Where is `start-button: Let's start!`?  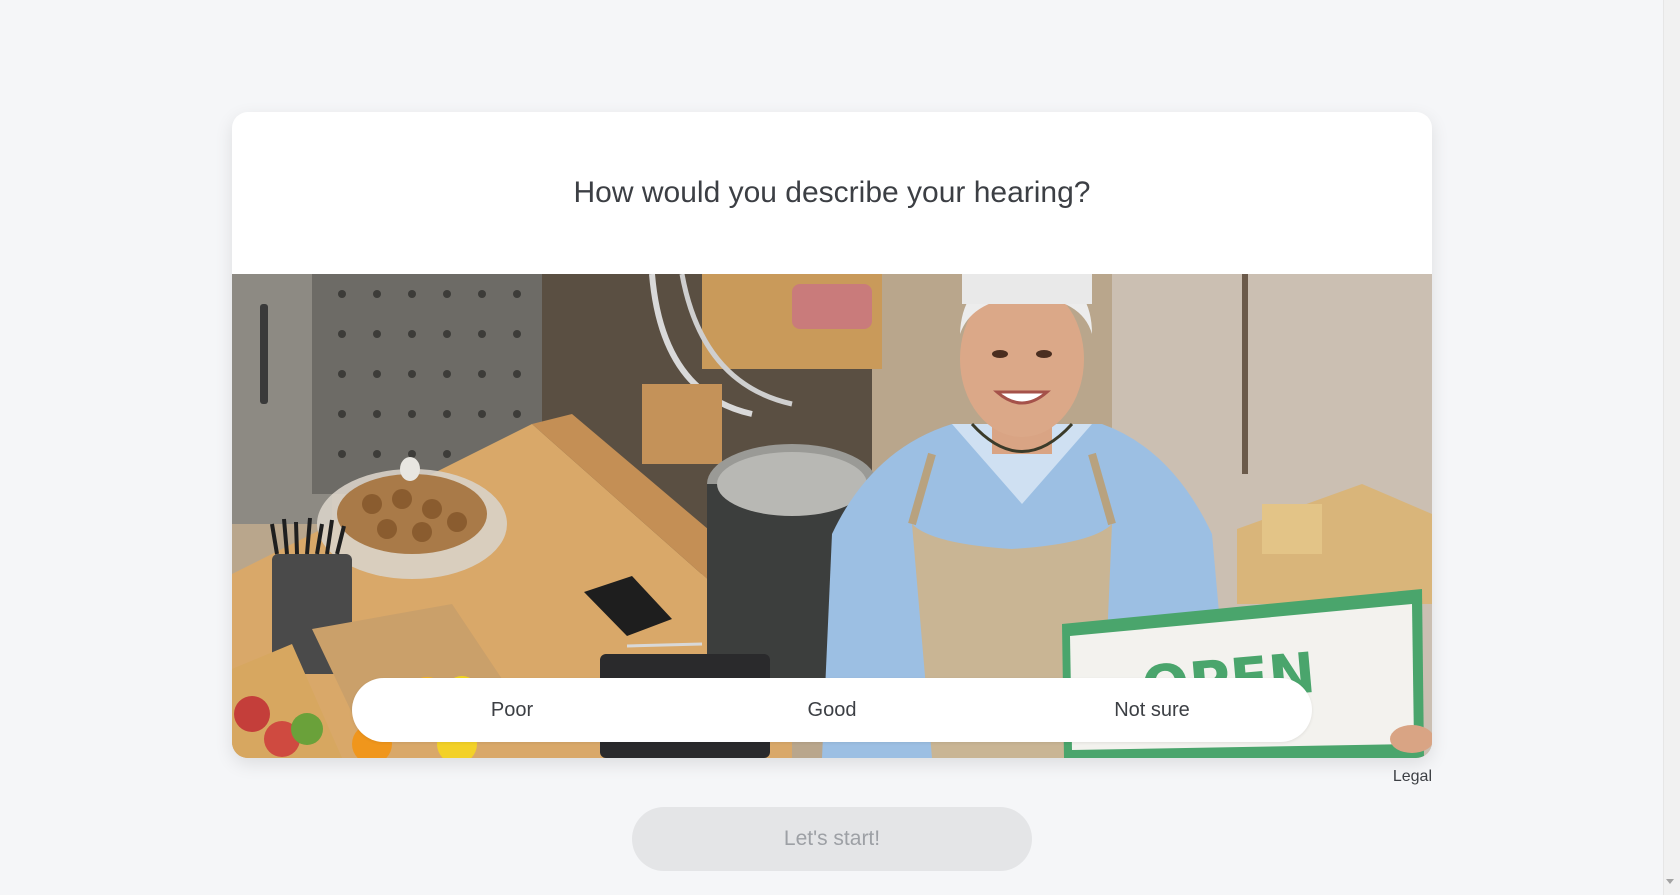 start-button: Let's start! is located at coordinates (832, 839).